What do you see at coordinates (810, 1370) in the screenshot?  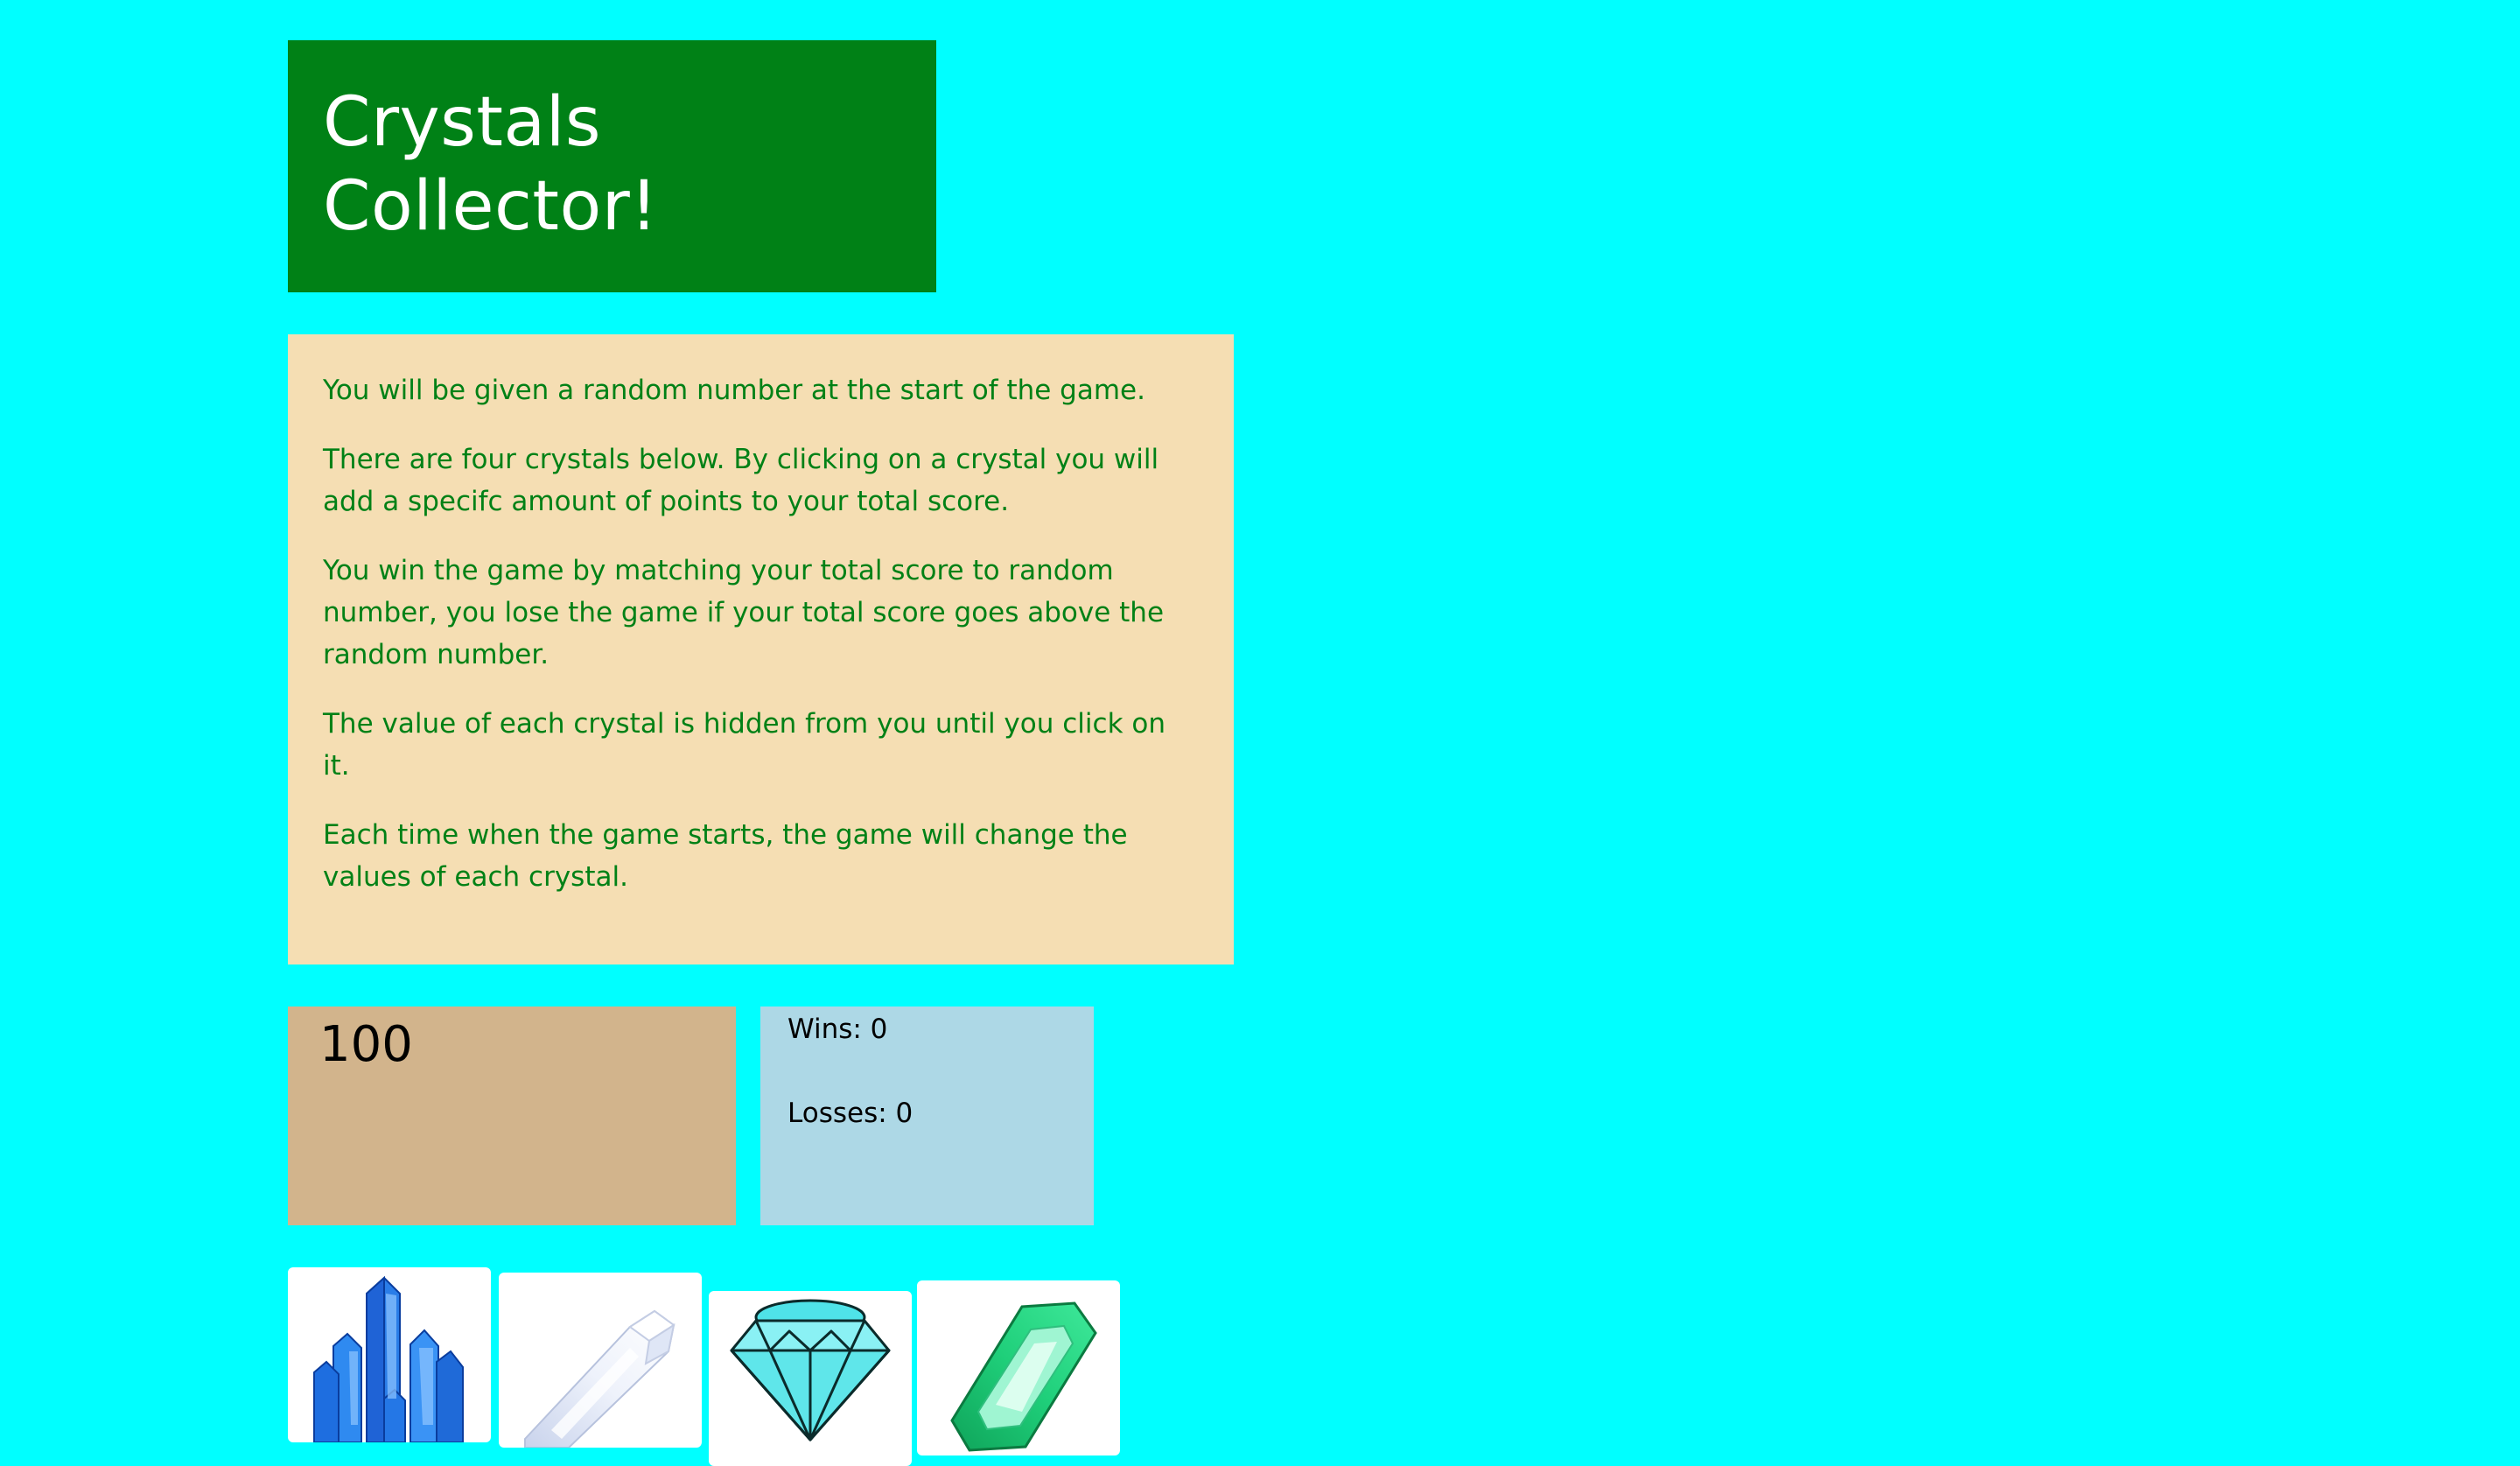 I see `cyan-diamond-icon` at bounding box center [810, 1370].